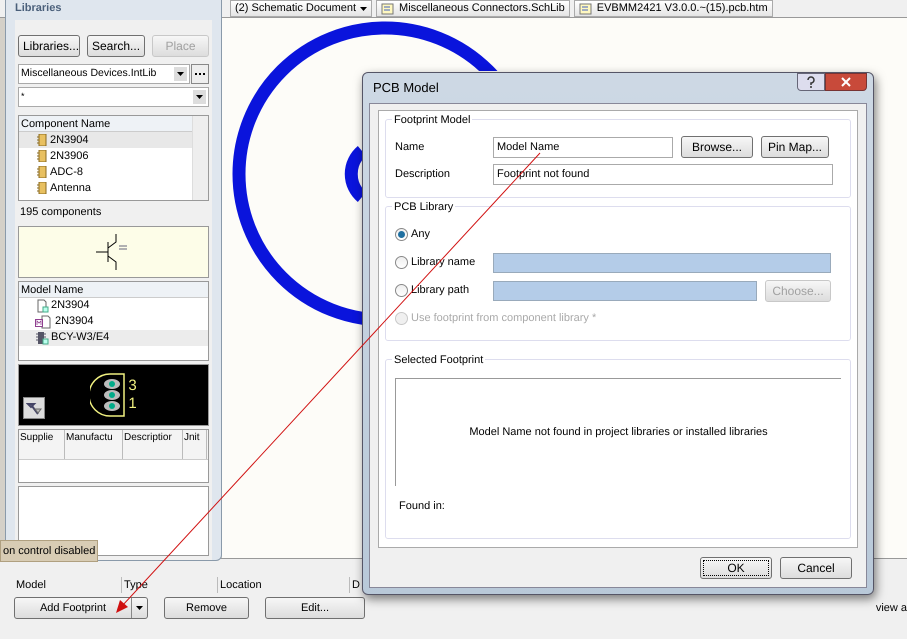  I want to click on scrollbar, so click(200, 158).